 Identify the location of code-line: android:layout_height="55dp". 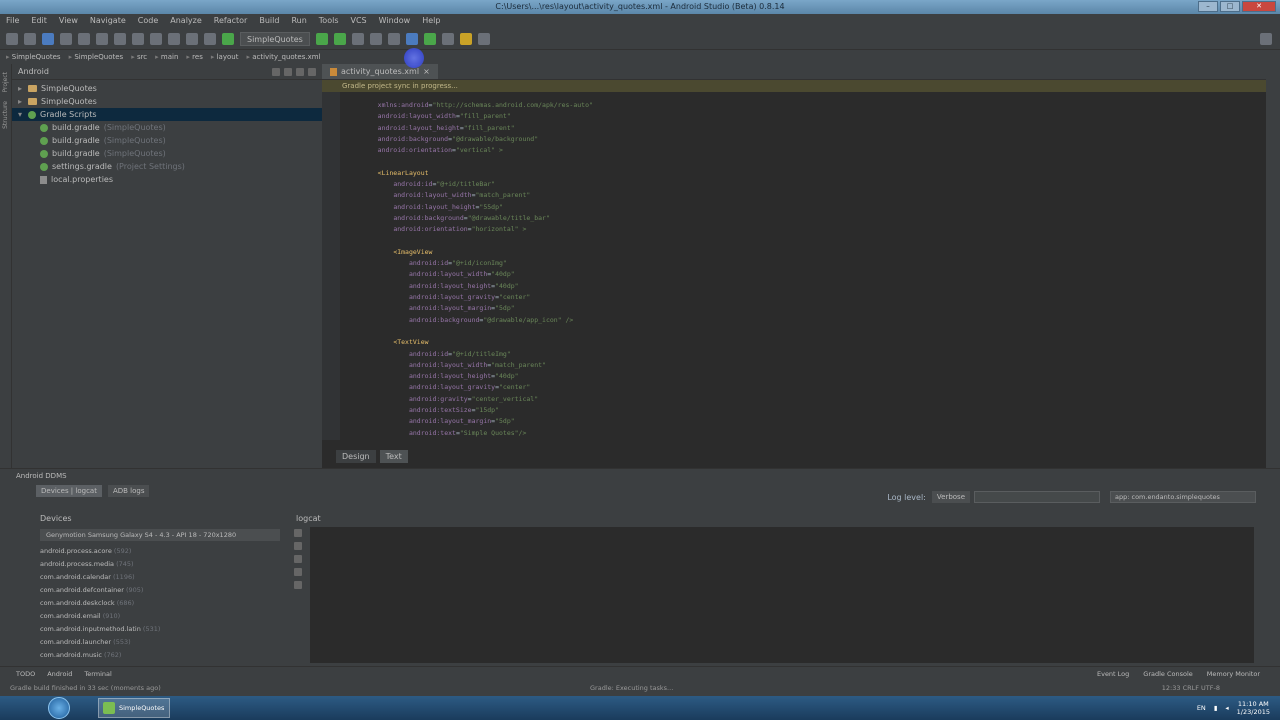
(477, 207).